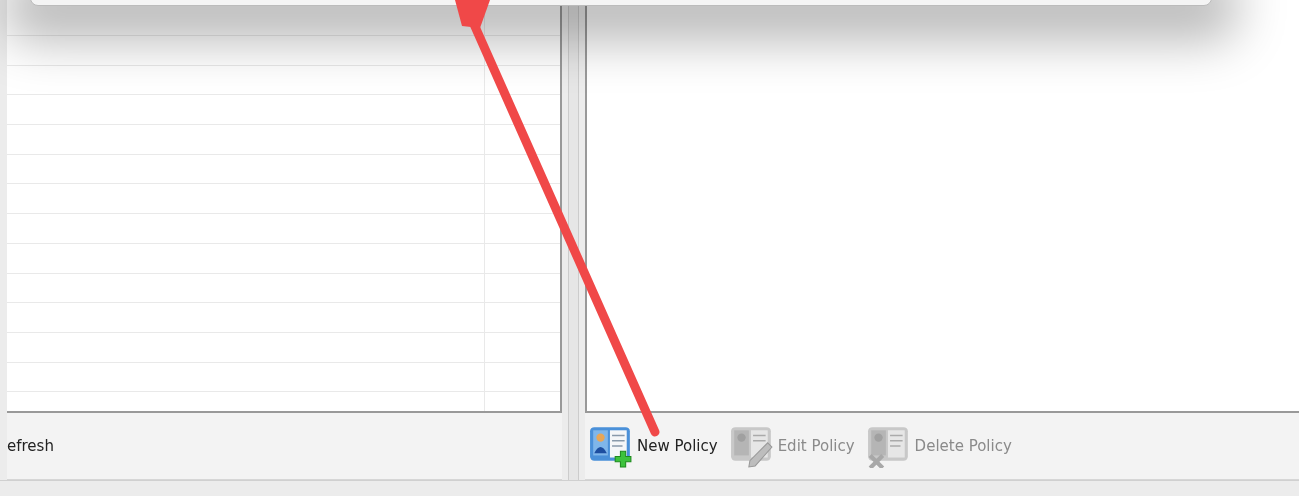 Image resolution: width=1299 pixels, height=496 pixels. What do you see at coordinates (751, 446) in the screenshot?
I see `card-pencil-icon` at bounding box center [751, 446].